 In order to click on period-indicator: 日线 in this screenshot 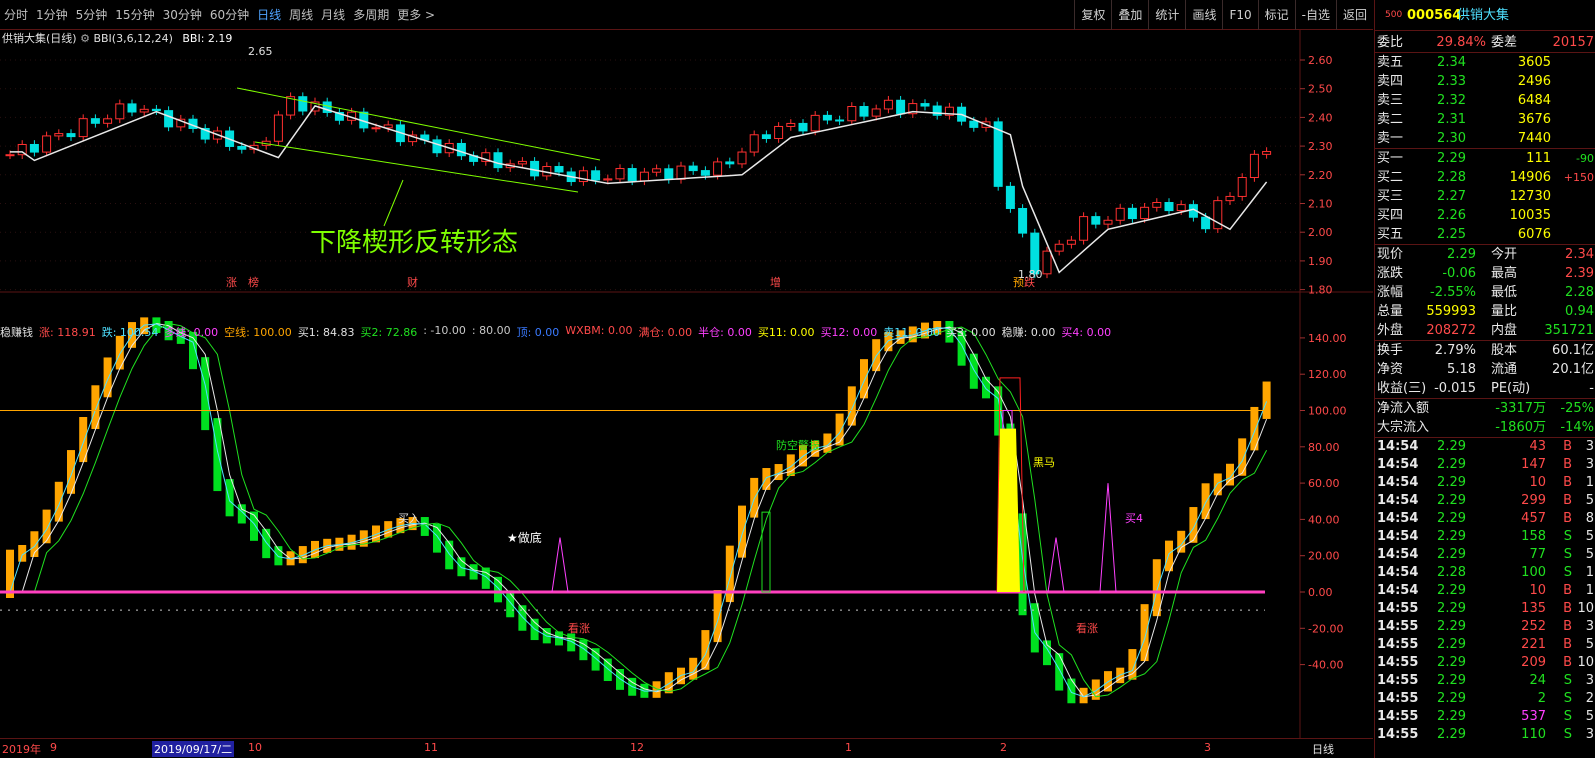, I will do `click(1323, 749)`.